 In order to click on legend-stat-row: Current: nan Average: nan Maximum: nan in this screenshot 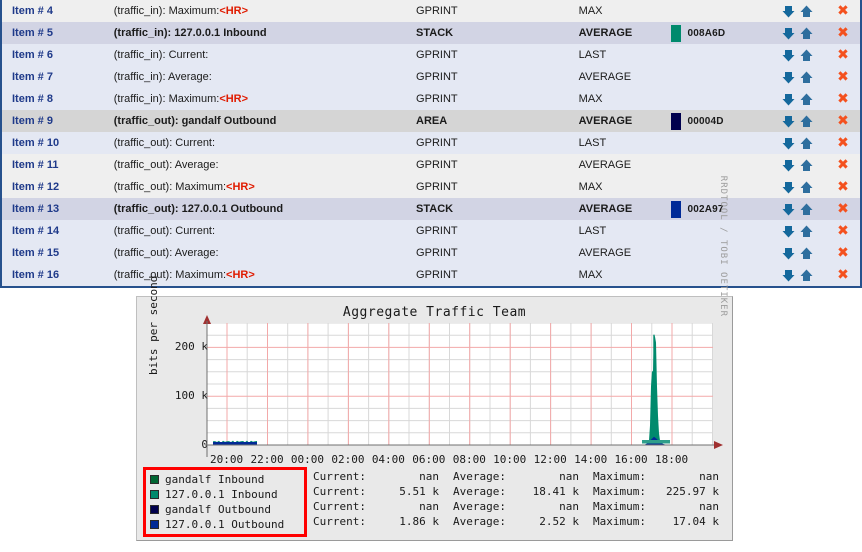, I will do `click(523, 476)`.